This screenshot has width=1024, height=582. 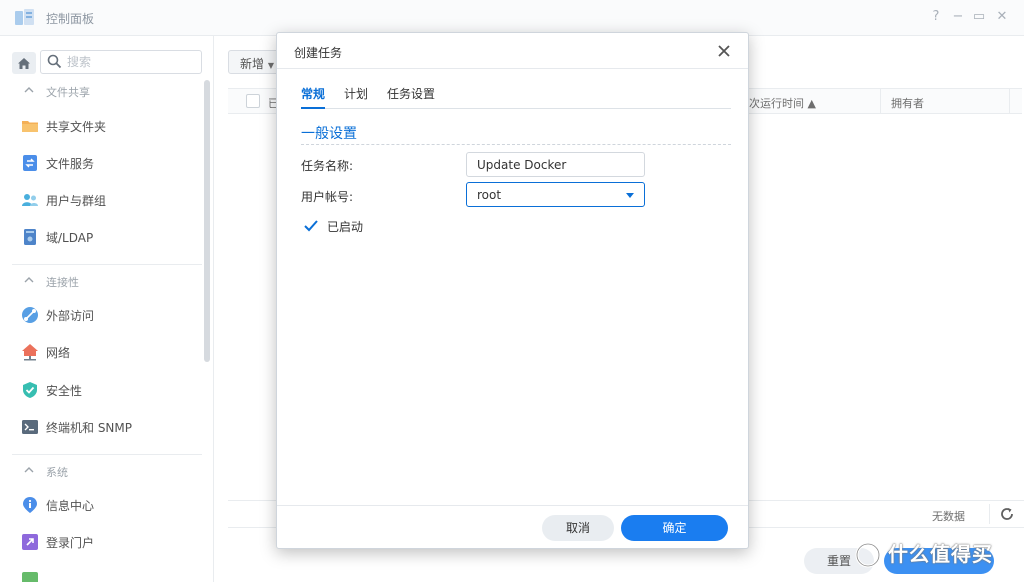 What do you see at coordinates (630, 195) in the screenshot?
I see `dropdown-caret-icon` at bounding box center [630, 195].